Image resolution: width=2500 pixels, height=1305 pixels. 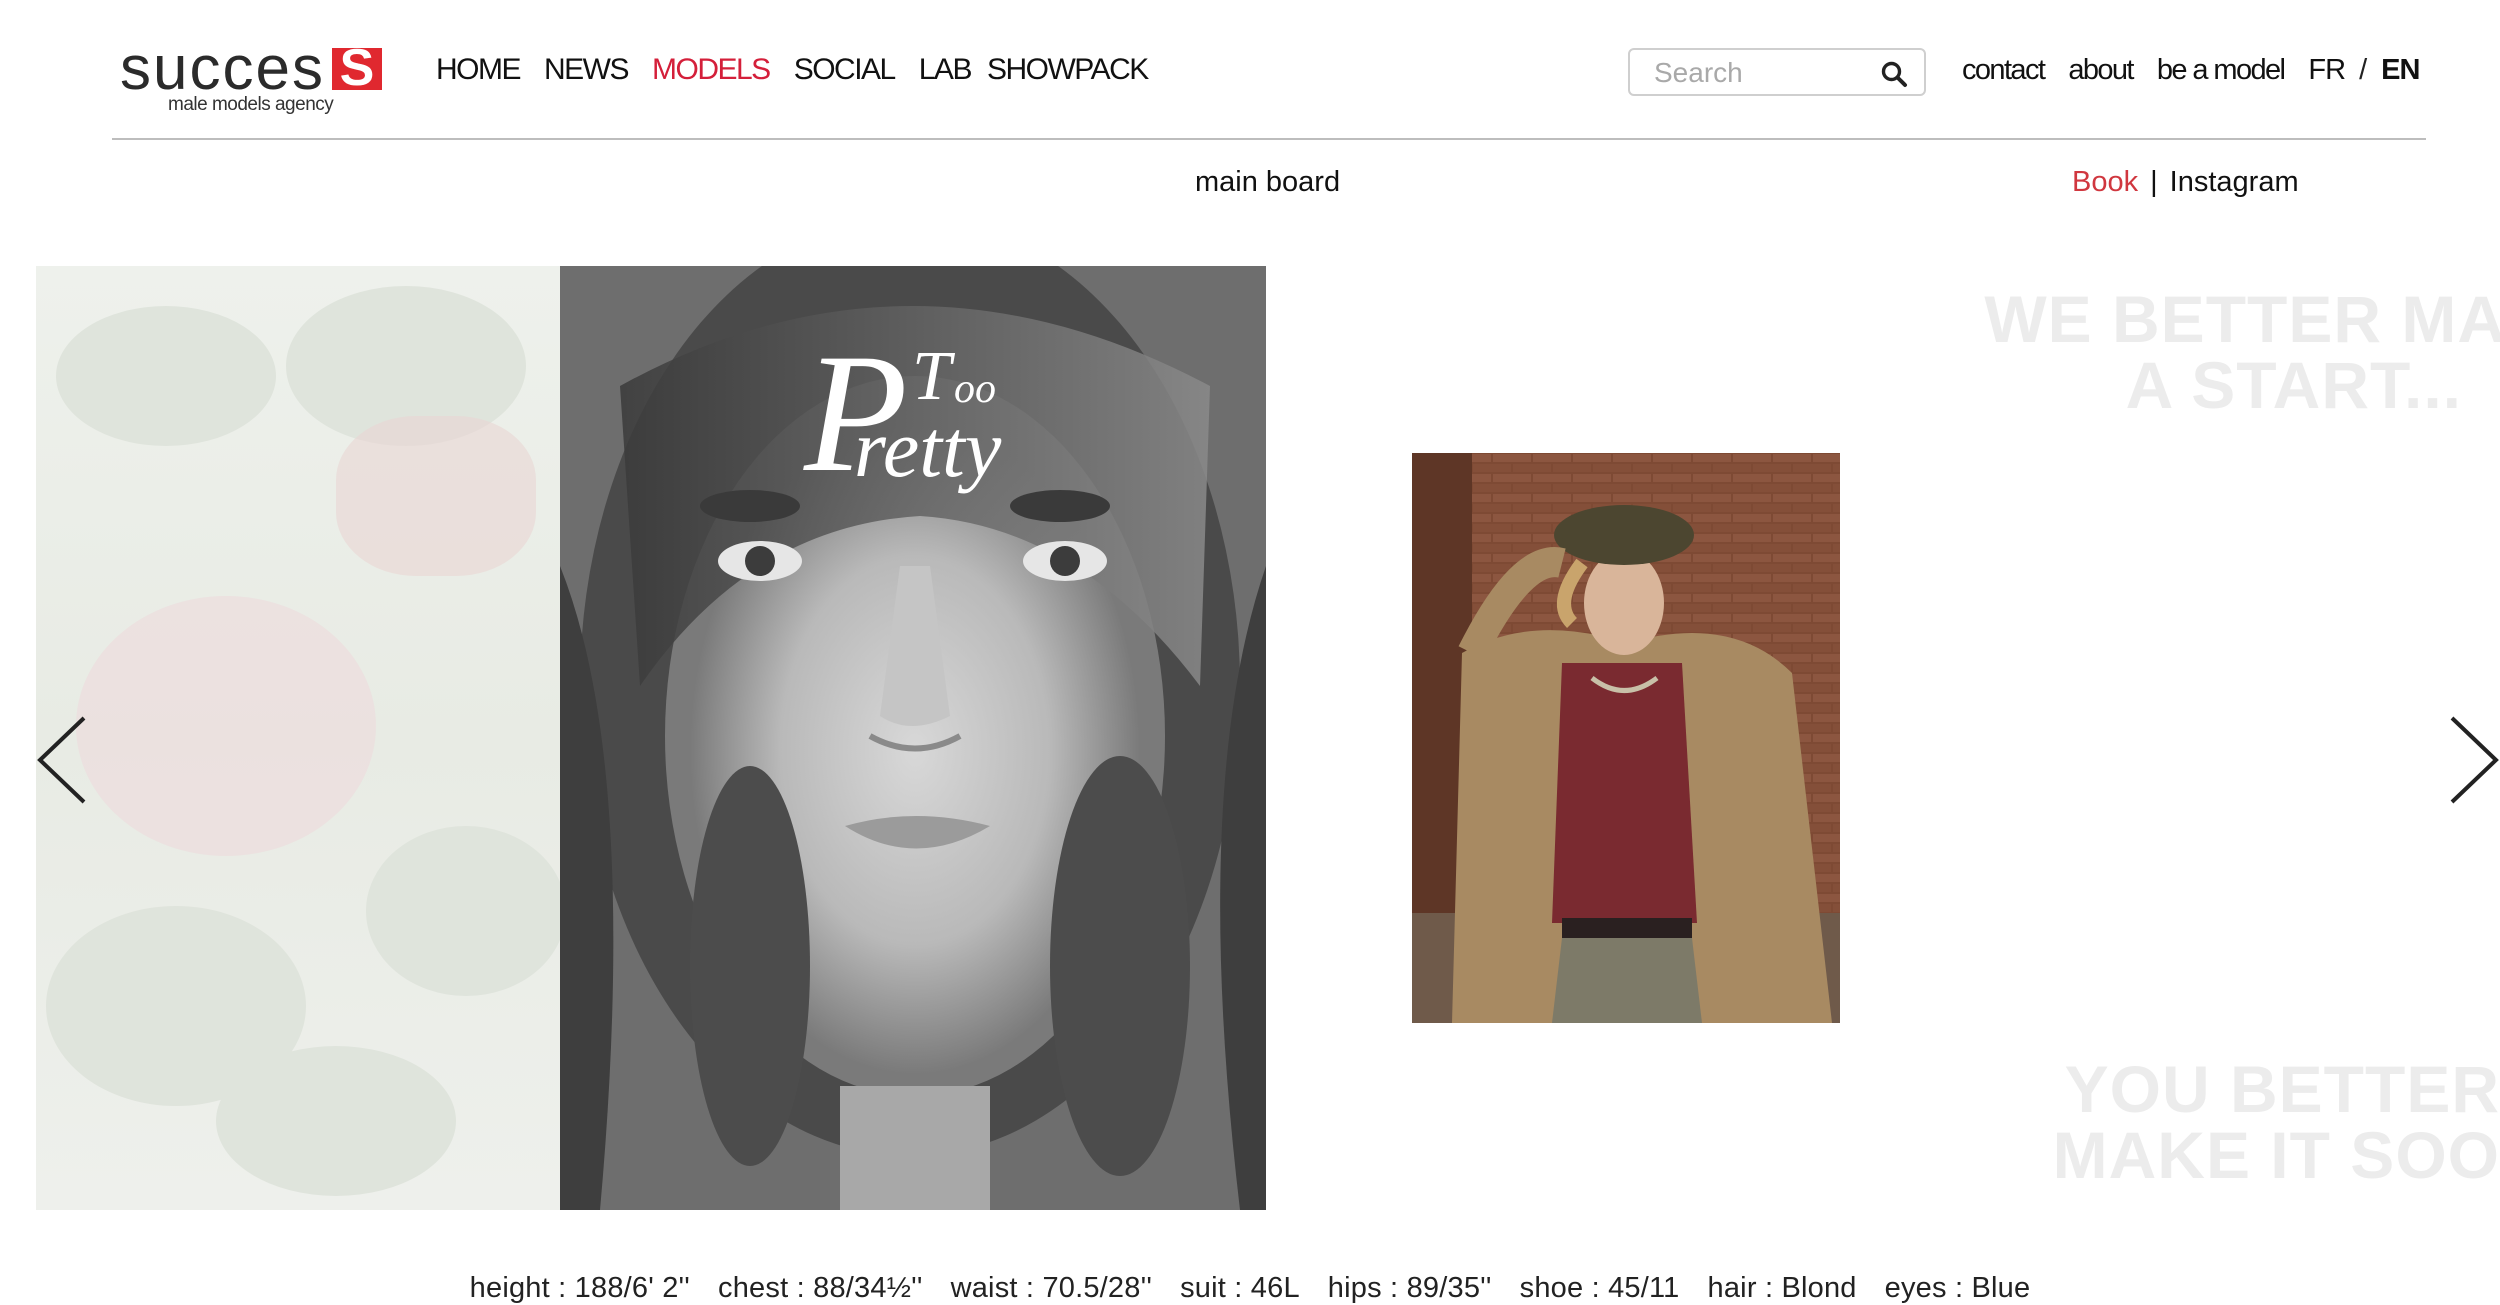 I want to click on ghost-headline-top-line1: WE BETTER MA, so click(x=2242, y=319).